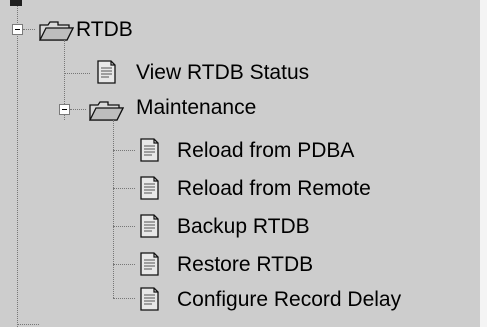  What do you see at coordinates (113, 209) in the screenshot?
I see `tree-line-maintenance-children` at bounding box center [113, 209].